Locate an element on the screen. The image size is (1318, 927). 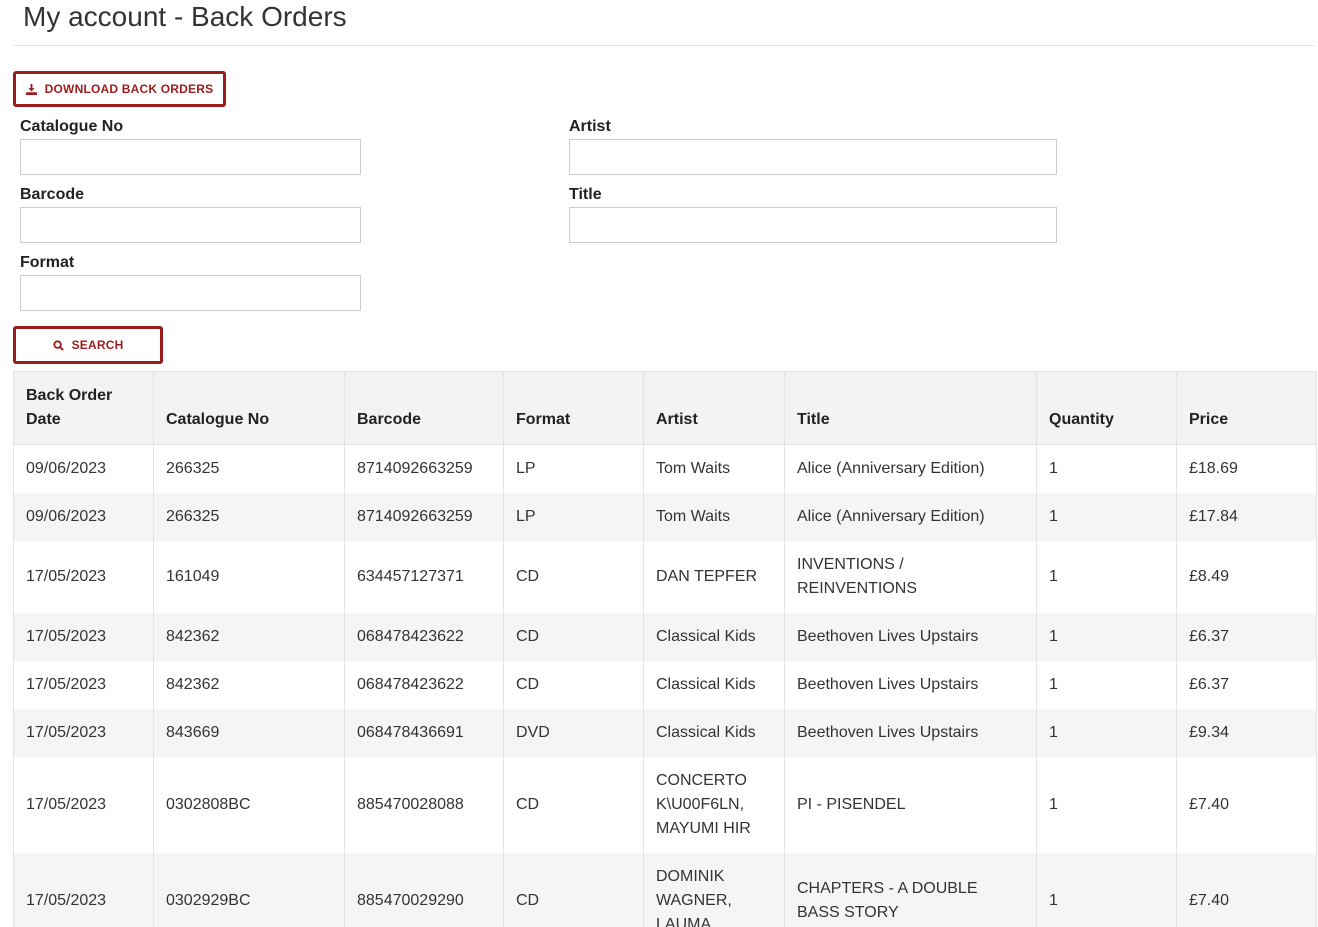
cell-artist: CONCERTO K\U00F6LN, MAYUMI HIR is located at coordinates (714, 805).